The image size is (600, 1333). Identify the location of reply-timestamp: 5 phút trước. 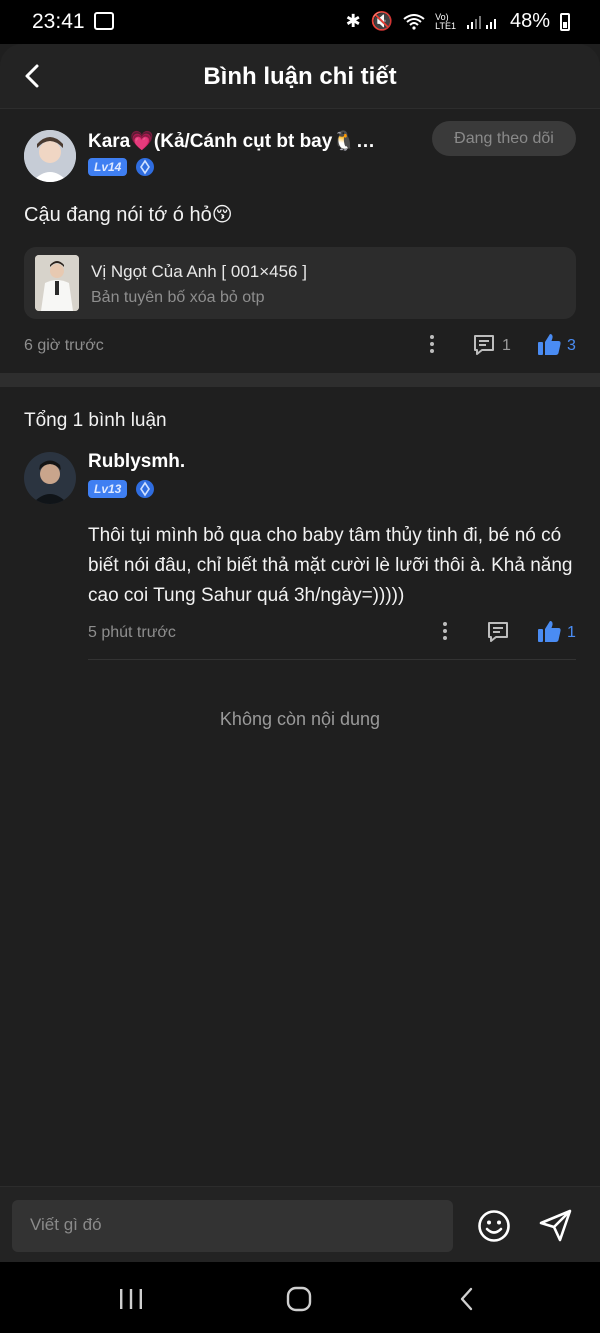
(132, 632).